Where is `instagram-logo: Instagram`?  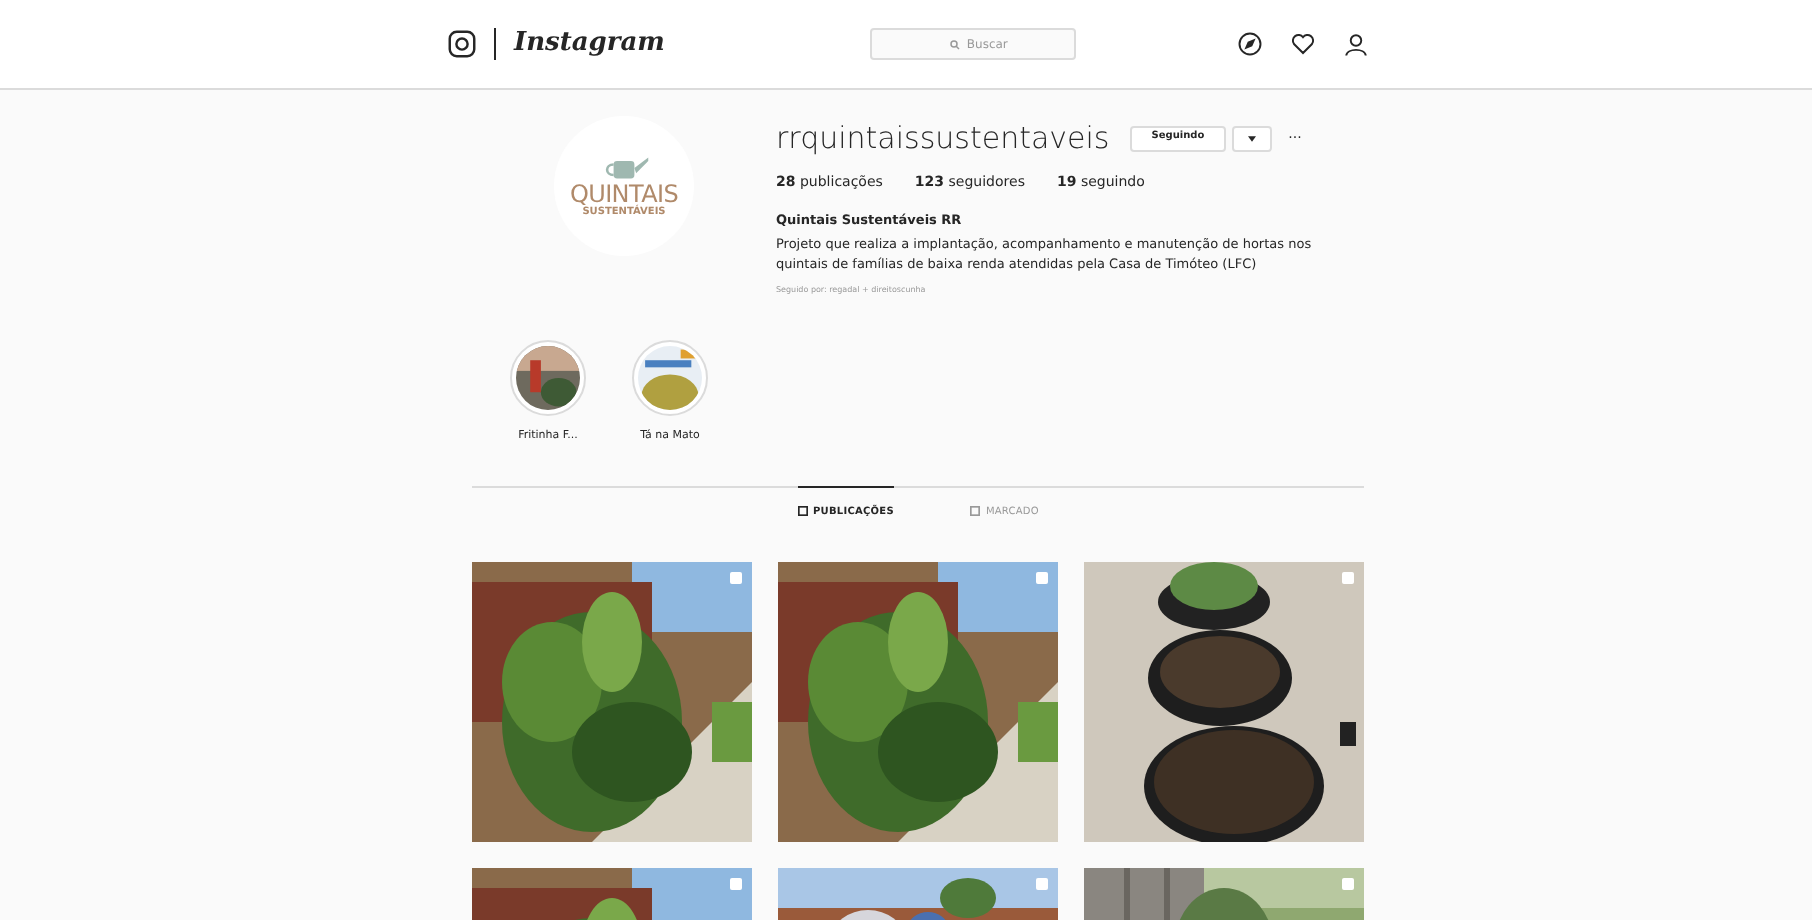
instagram-logo: Instagram is located at coordinates (589, 44).